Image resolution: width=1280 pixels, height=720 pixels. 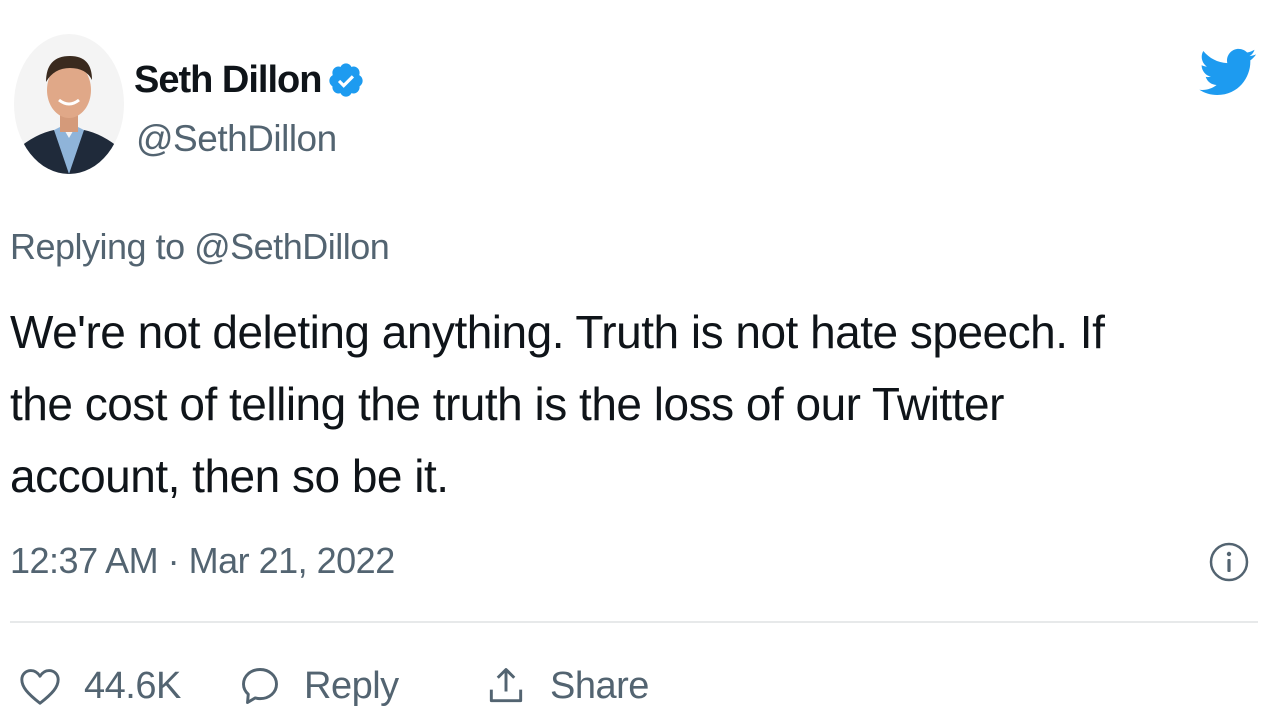 What do you see at coordinates (634, 622) in the screenshot?
I see `divider` at bounding box center [634, 622].